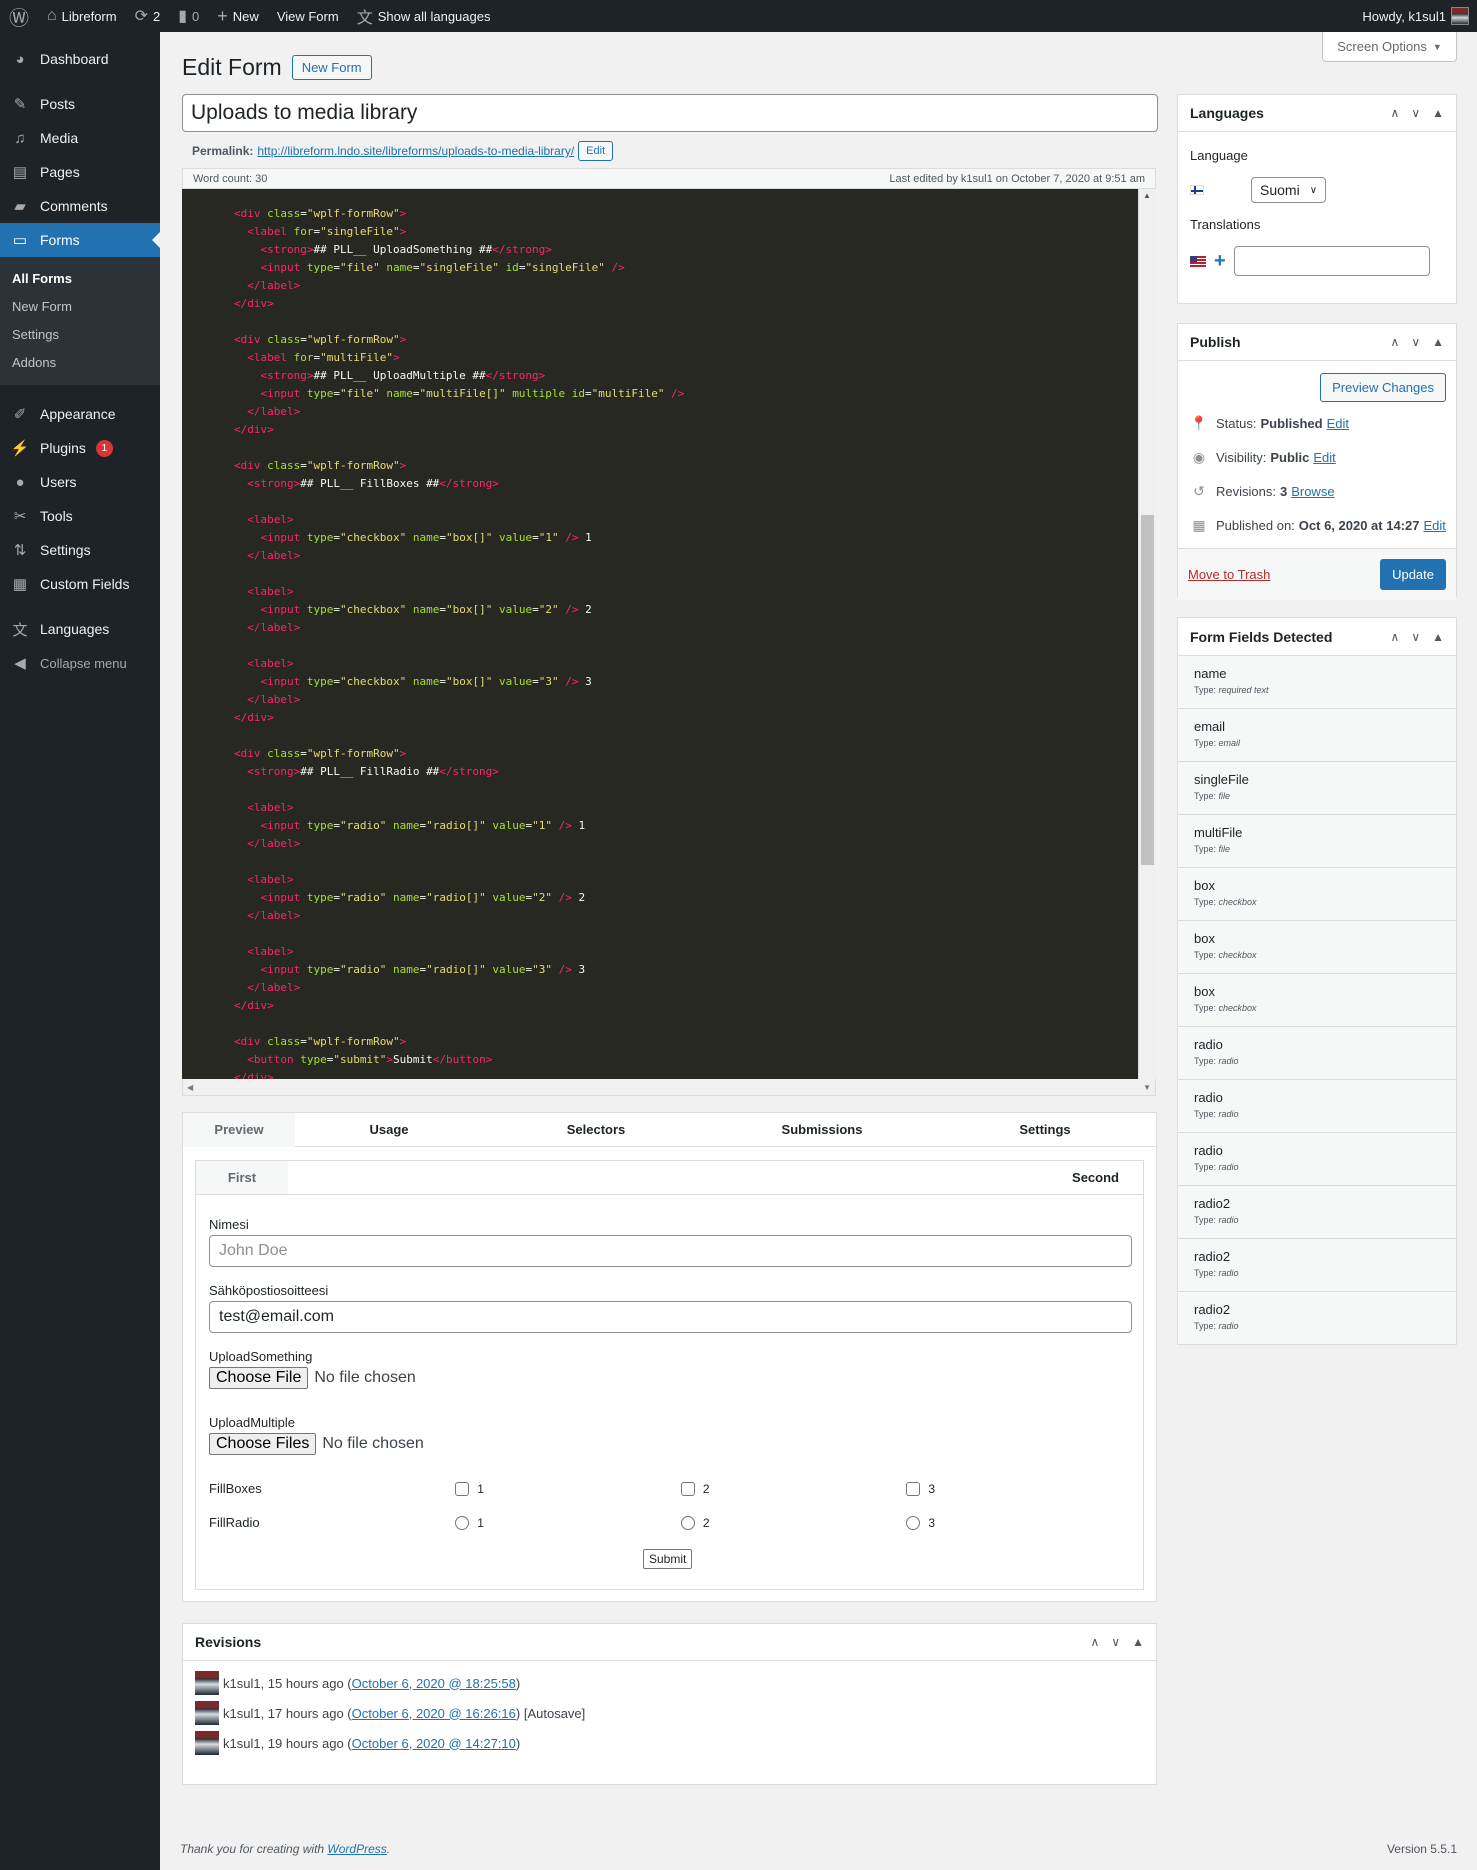 The height and width of the screenshot is (1870, 1477). Describe the element at coordinates (80, 307) in the screenshot. I see `submenu-new-form: New Form` at that location.